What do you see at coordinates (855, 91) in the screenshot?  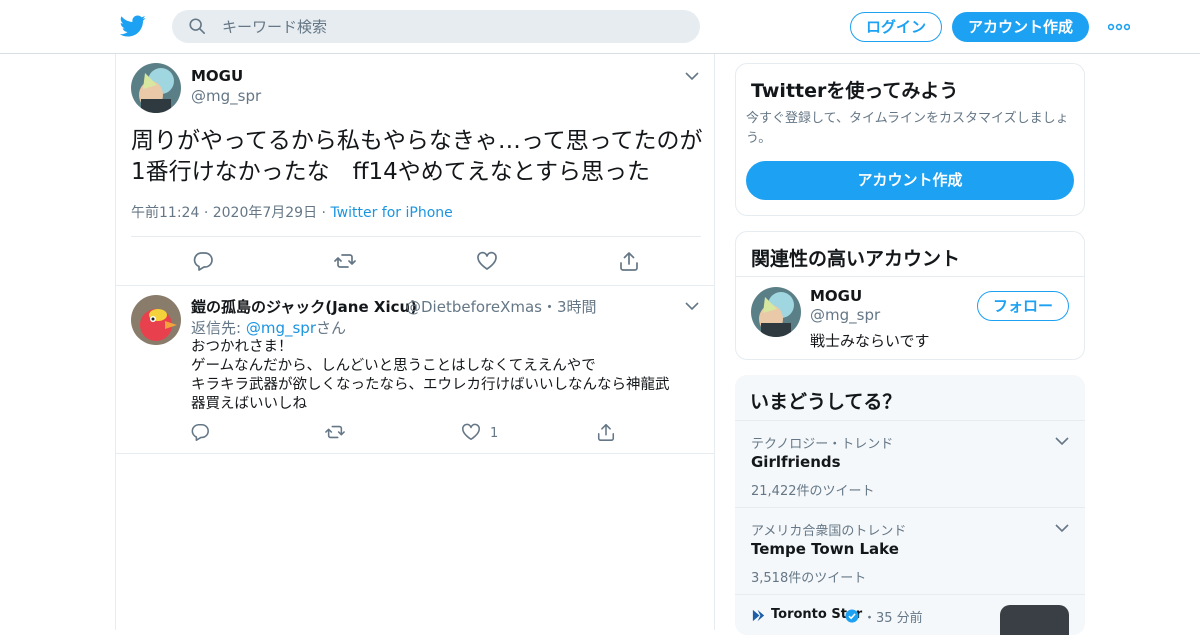 I see `signup-card-title: Twitterを使ってみよう` at bounding box center [855, 91].